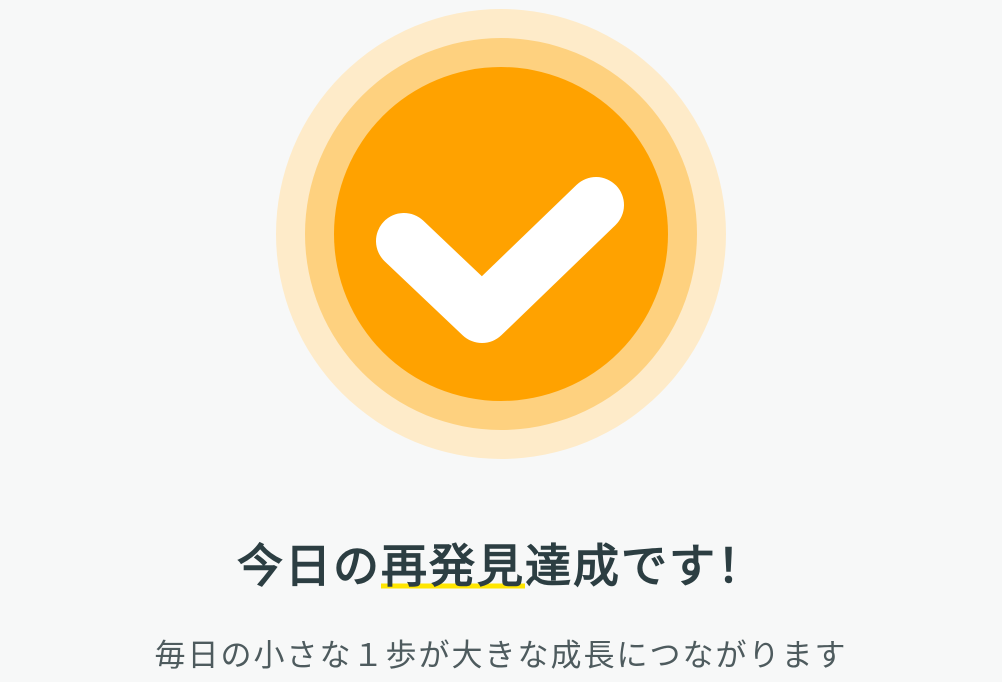 This screenshot has width=1002, height=682. Describe the element at coordinates (453, 566) in the screenshot. I see `title-highlight: 再発見` at that location.